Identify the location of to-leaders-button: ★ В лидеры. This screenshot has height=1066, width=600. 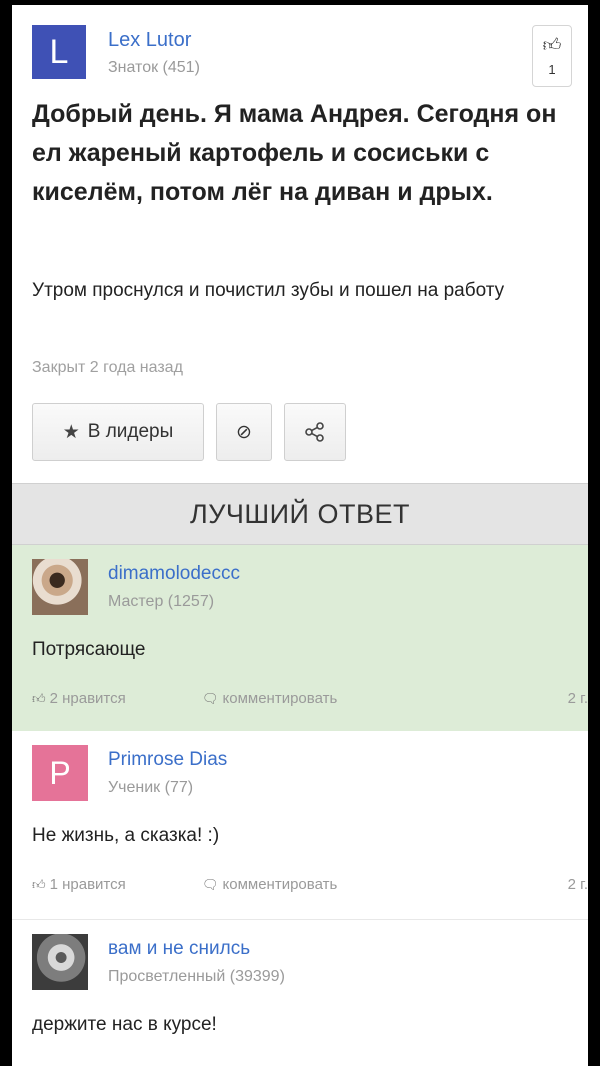
(118, 432).